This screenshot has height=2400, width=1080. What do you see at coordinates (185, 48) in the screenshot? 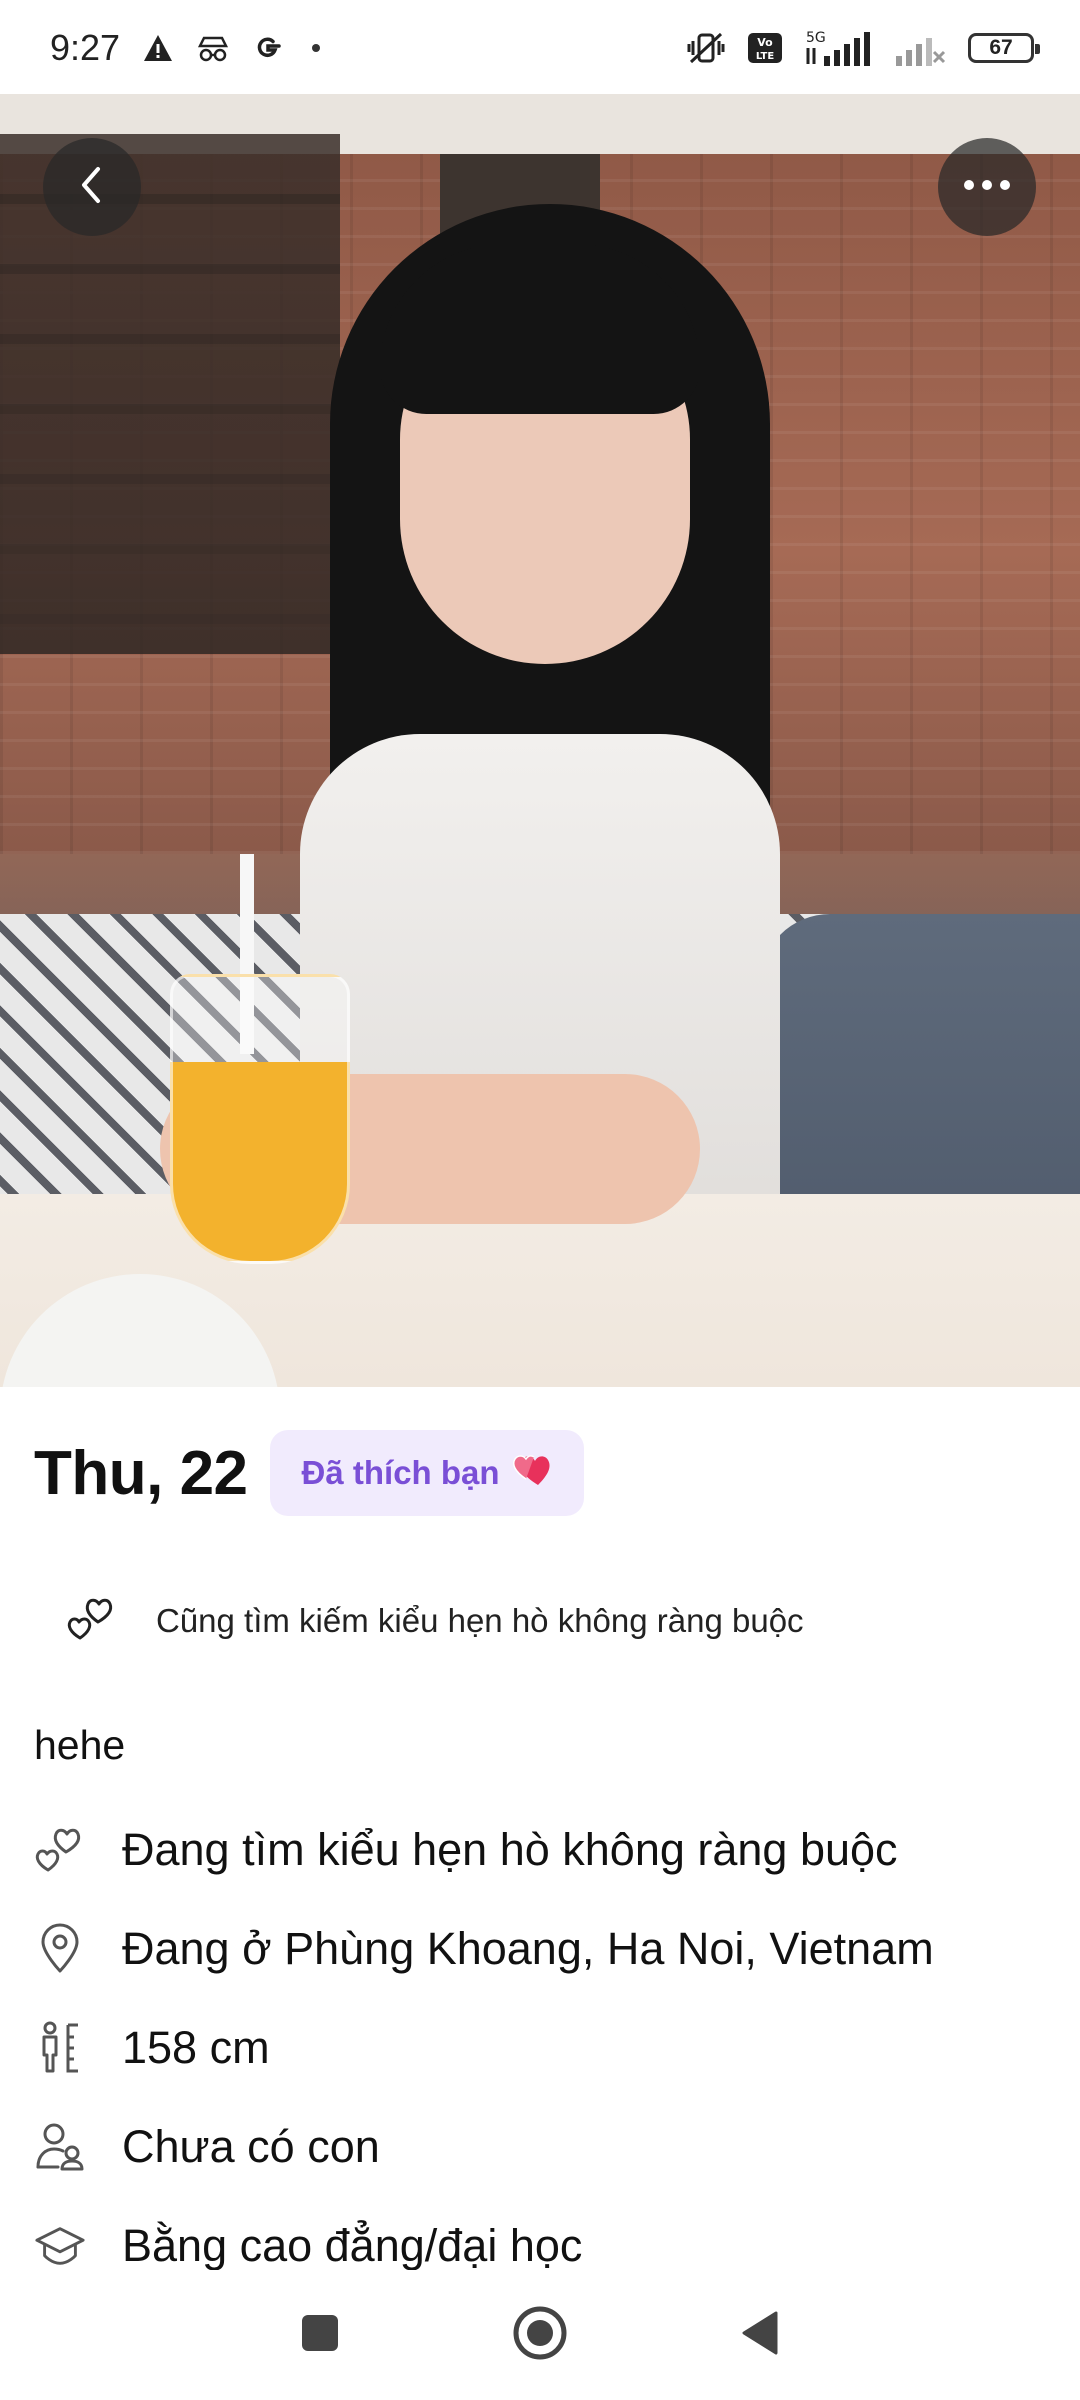
I see `status-left: 9:27` at bounding box center [185, 48].